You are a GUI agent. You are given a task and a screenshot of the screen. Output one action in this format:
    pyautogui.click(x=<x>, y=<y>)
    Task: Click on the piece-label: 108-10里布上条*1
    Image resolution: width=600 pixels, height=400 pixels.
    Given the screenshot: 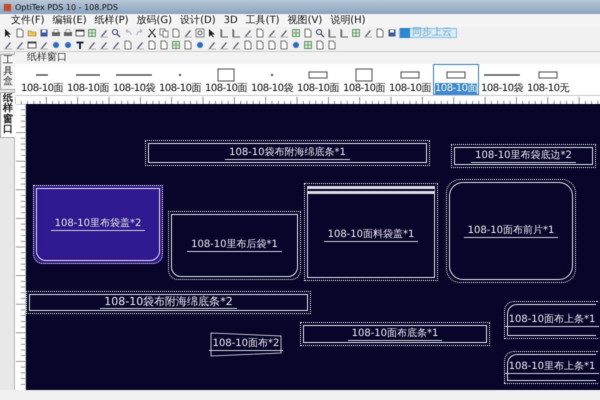 What is the action you would take?
    pyautogui.click(x=552, y=367)
    